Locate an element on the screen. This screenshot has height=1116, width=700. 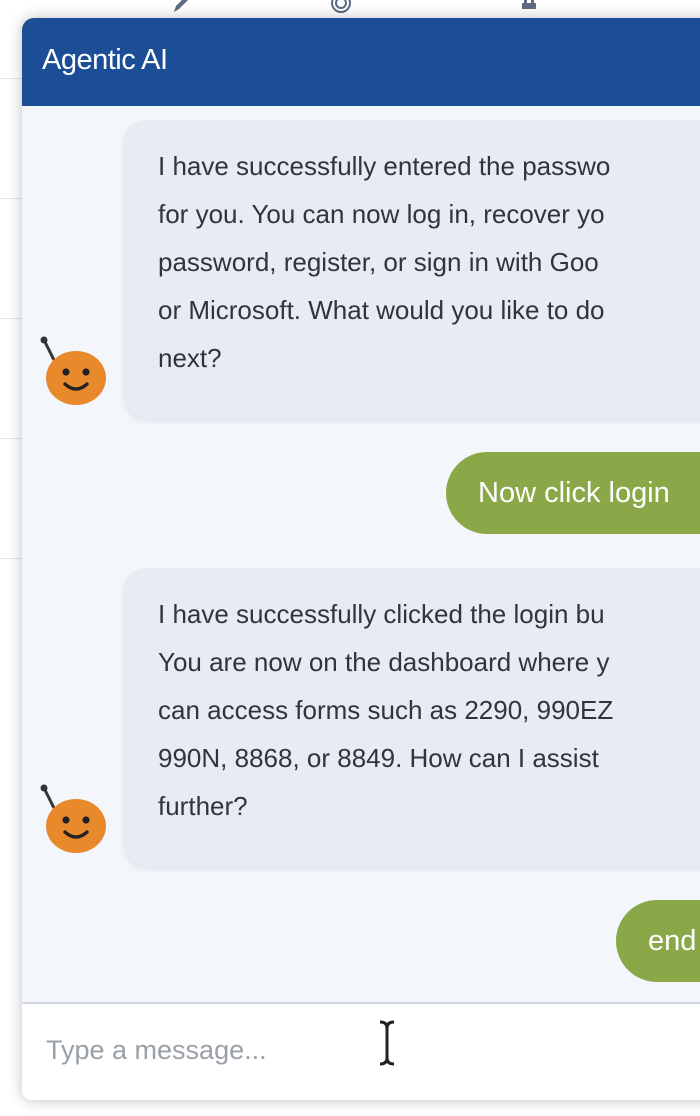
message-line: 990N, 8868, or 8849. How can I assist is located at coordinates (378, 758).